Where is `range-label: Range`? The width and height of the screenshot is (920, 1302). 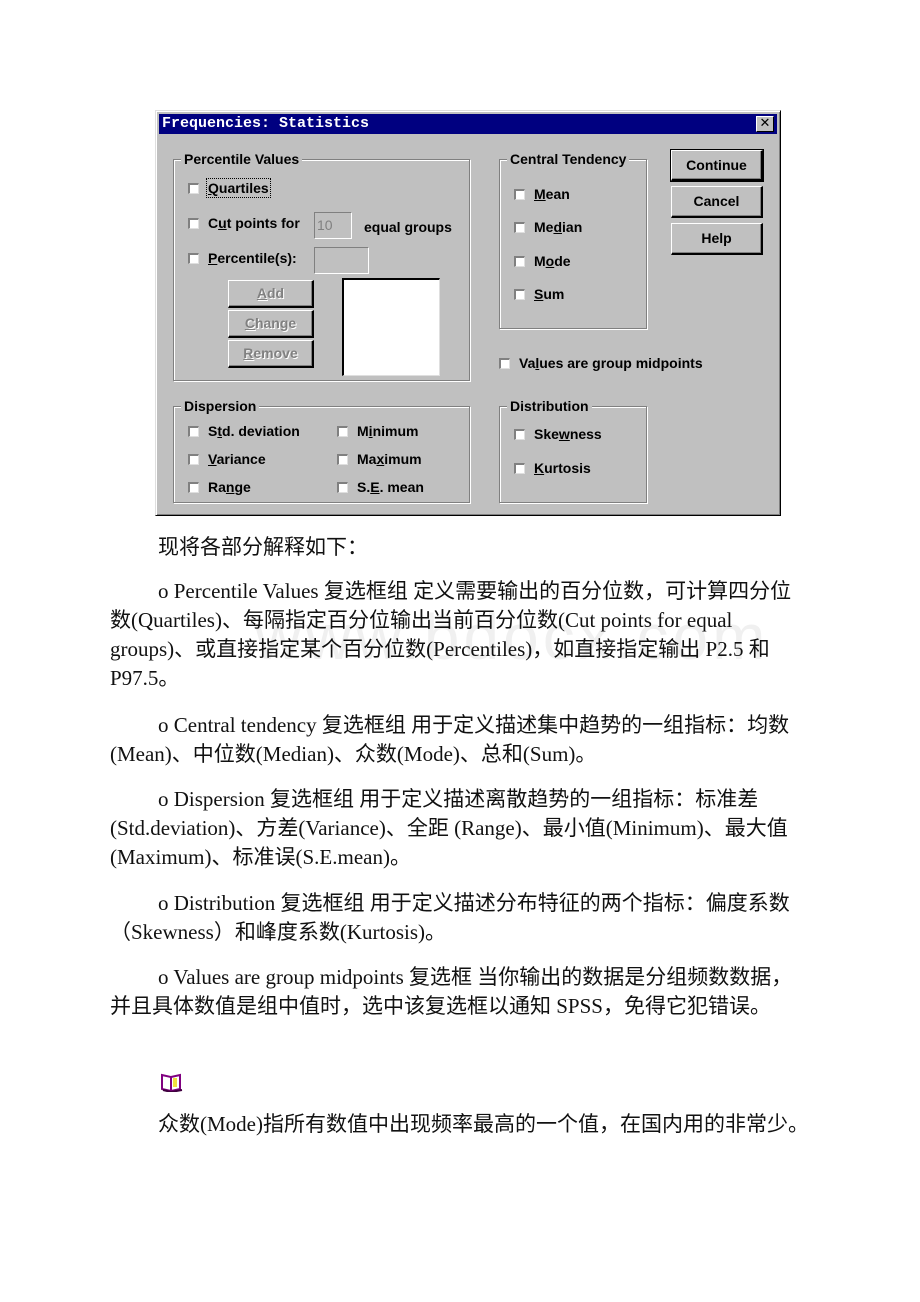
range-label: Range is located at coordinates (229, 487).